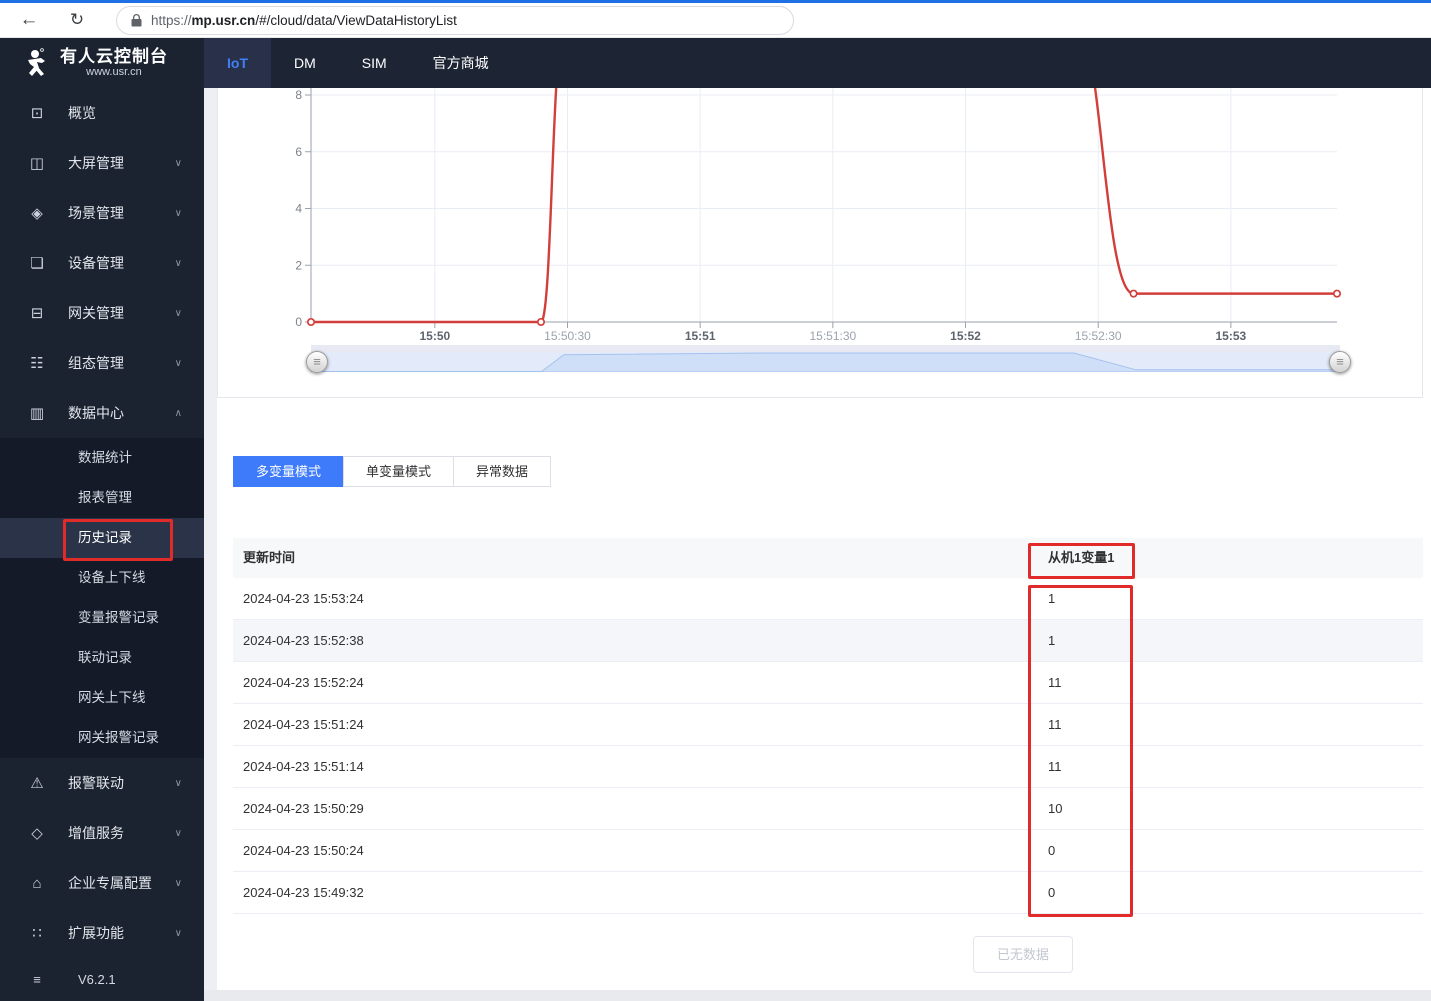  I want to click on topnav-item-dm: DM, so click(305, 63).